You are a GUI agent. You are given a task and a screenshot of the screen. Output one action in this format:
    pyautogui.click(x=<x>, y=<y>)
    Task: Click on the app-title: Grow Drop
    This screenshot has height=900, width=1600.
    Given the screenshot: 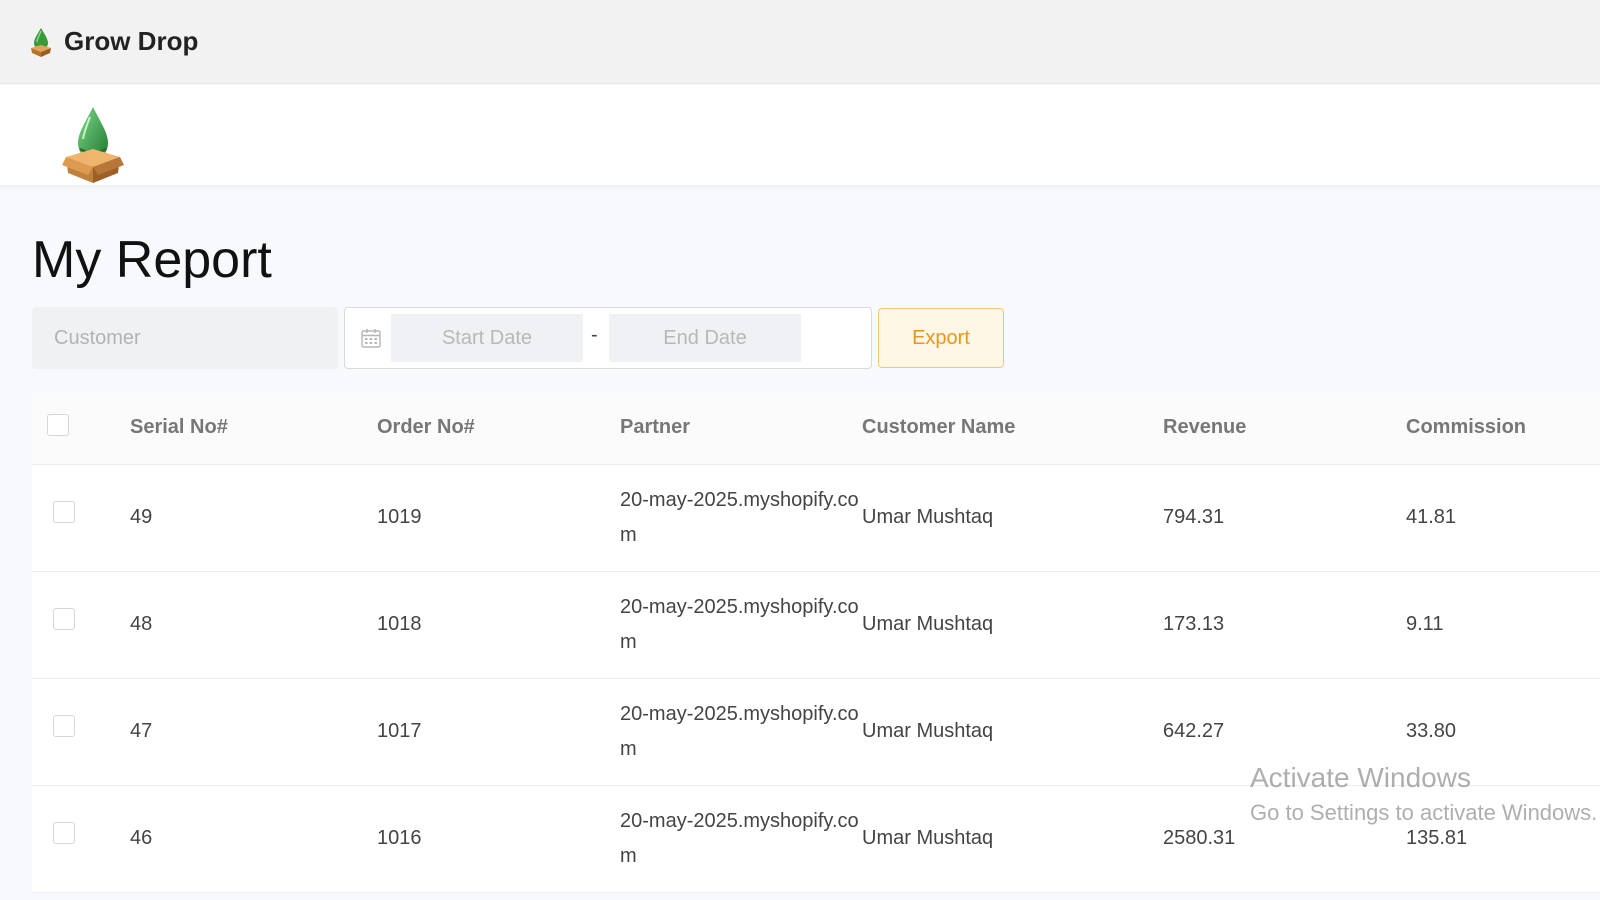 What is the action you would take?
    pyautogui.click(x=131, y=41)
    